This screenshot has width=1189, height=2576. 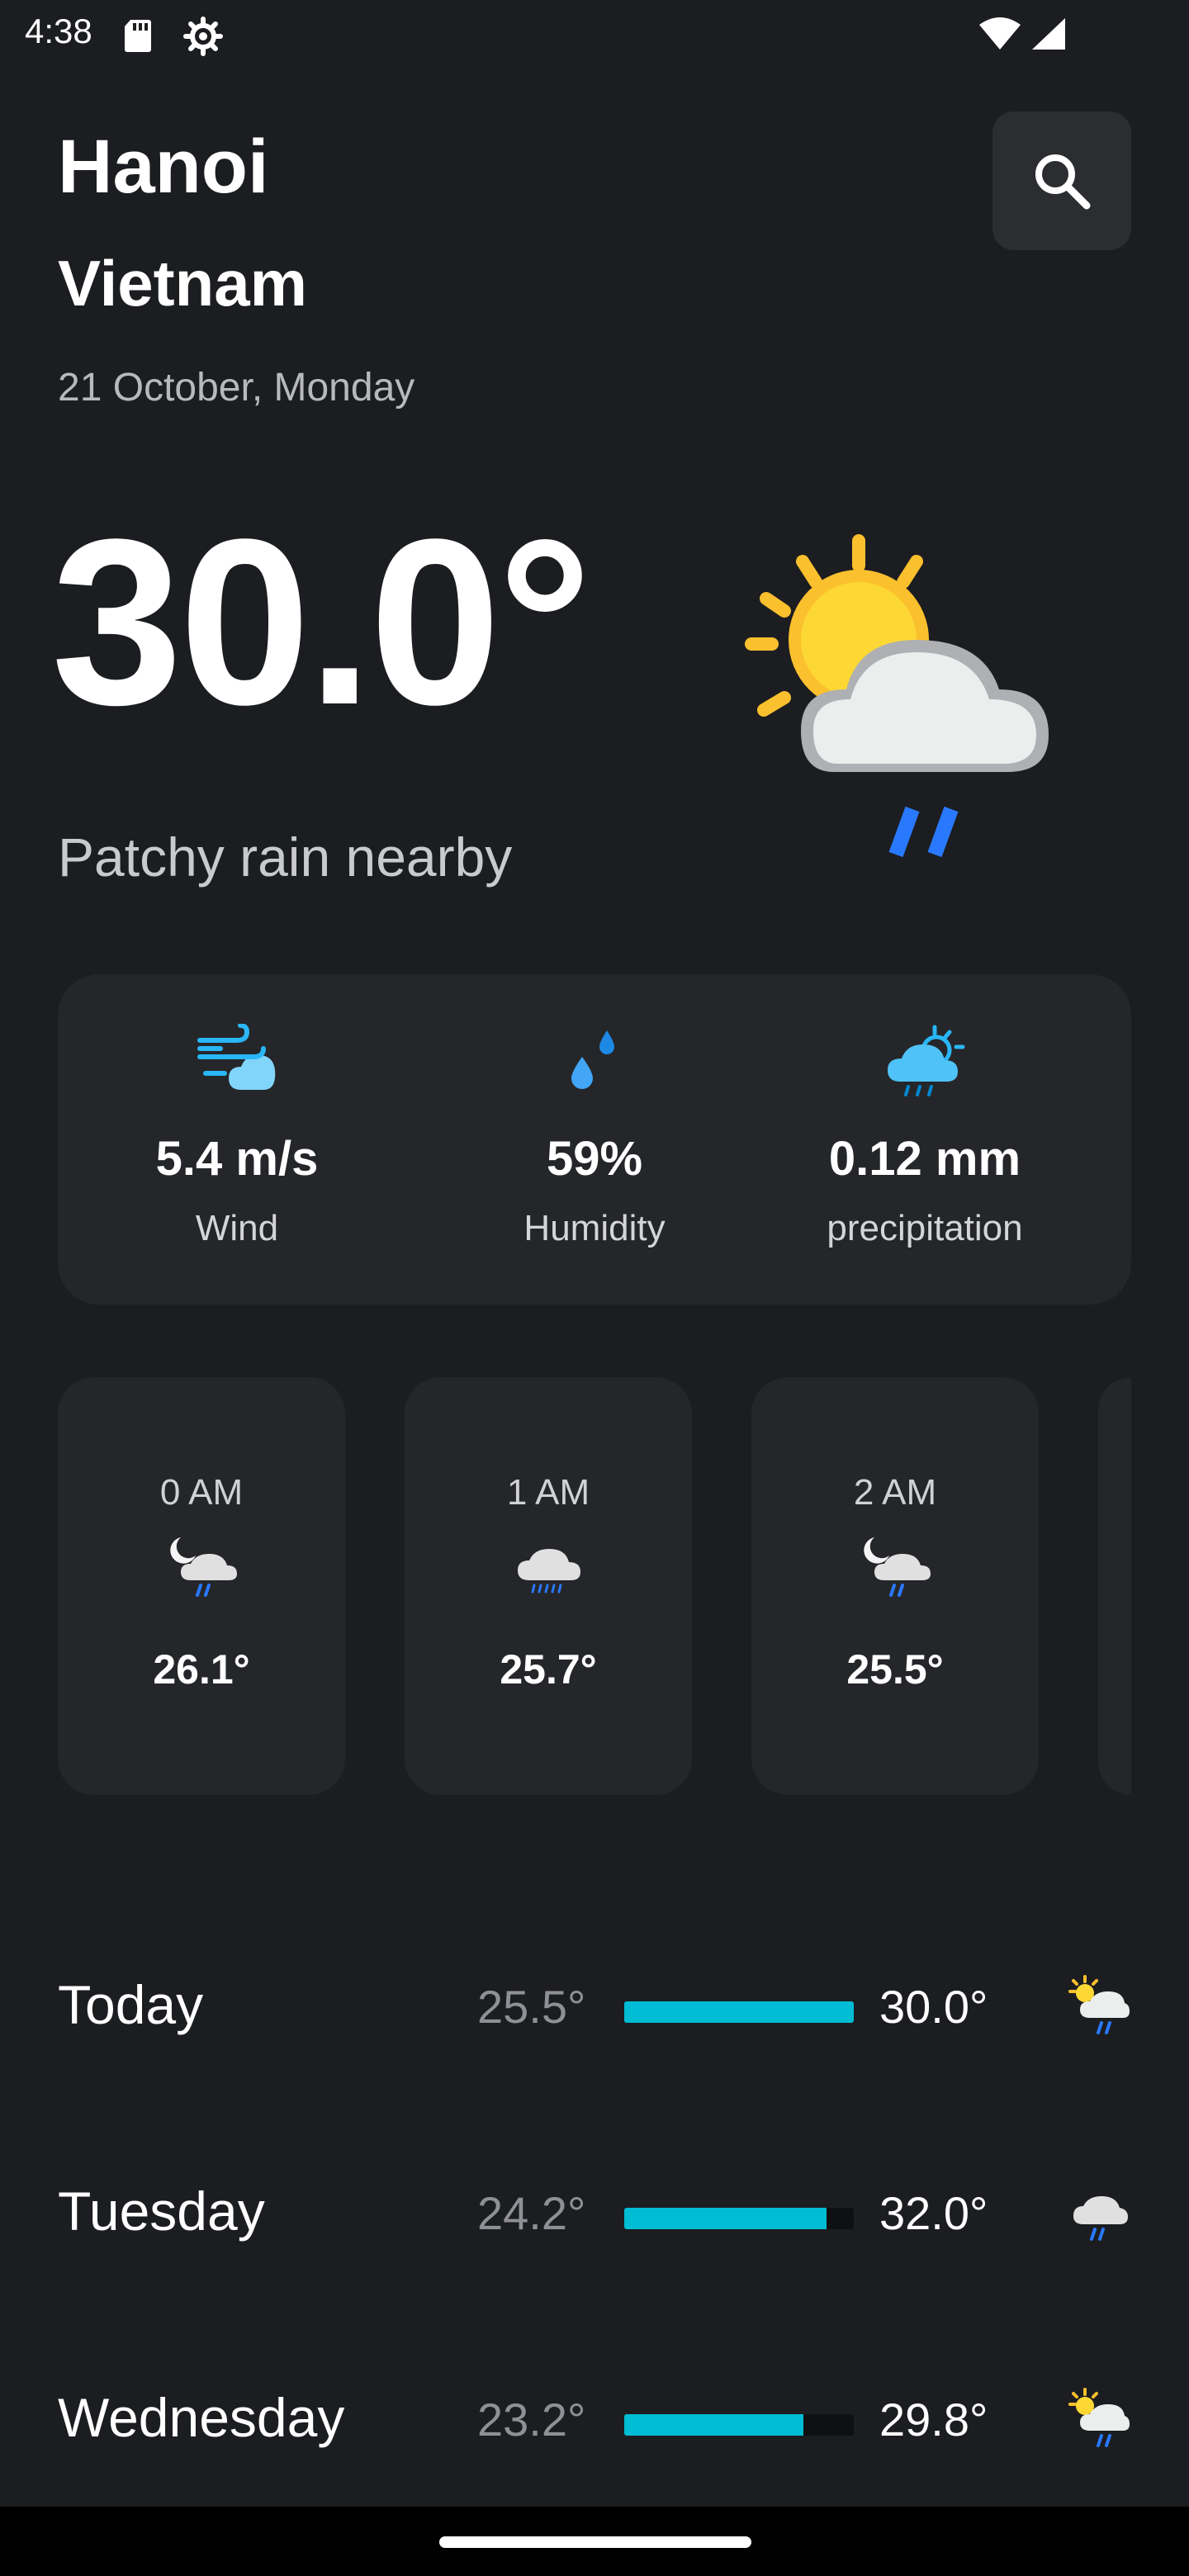 What do you see at coordinates (237, 1228) in the screenshot?
I see `wind-label: Wind` at bounding box center [237, 1228].